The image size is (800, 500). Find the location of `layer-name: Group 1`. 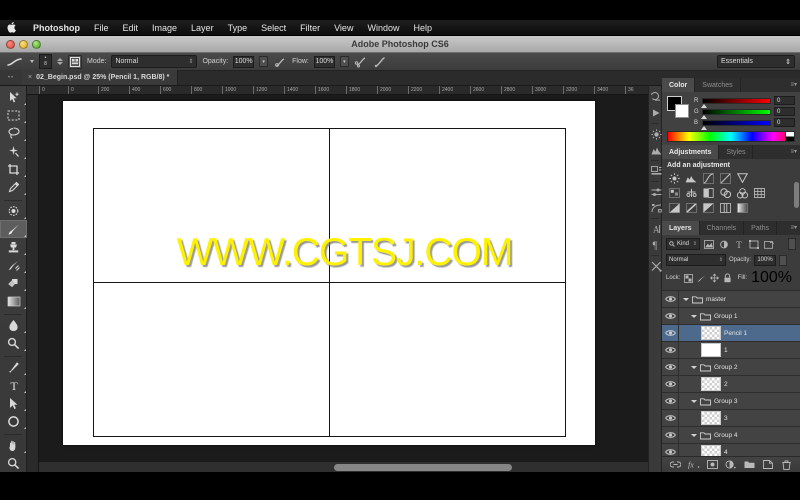

layer-name: Group 1 is located at coordinates (726, 316).